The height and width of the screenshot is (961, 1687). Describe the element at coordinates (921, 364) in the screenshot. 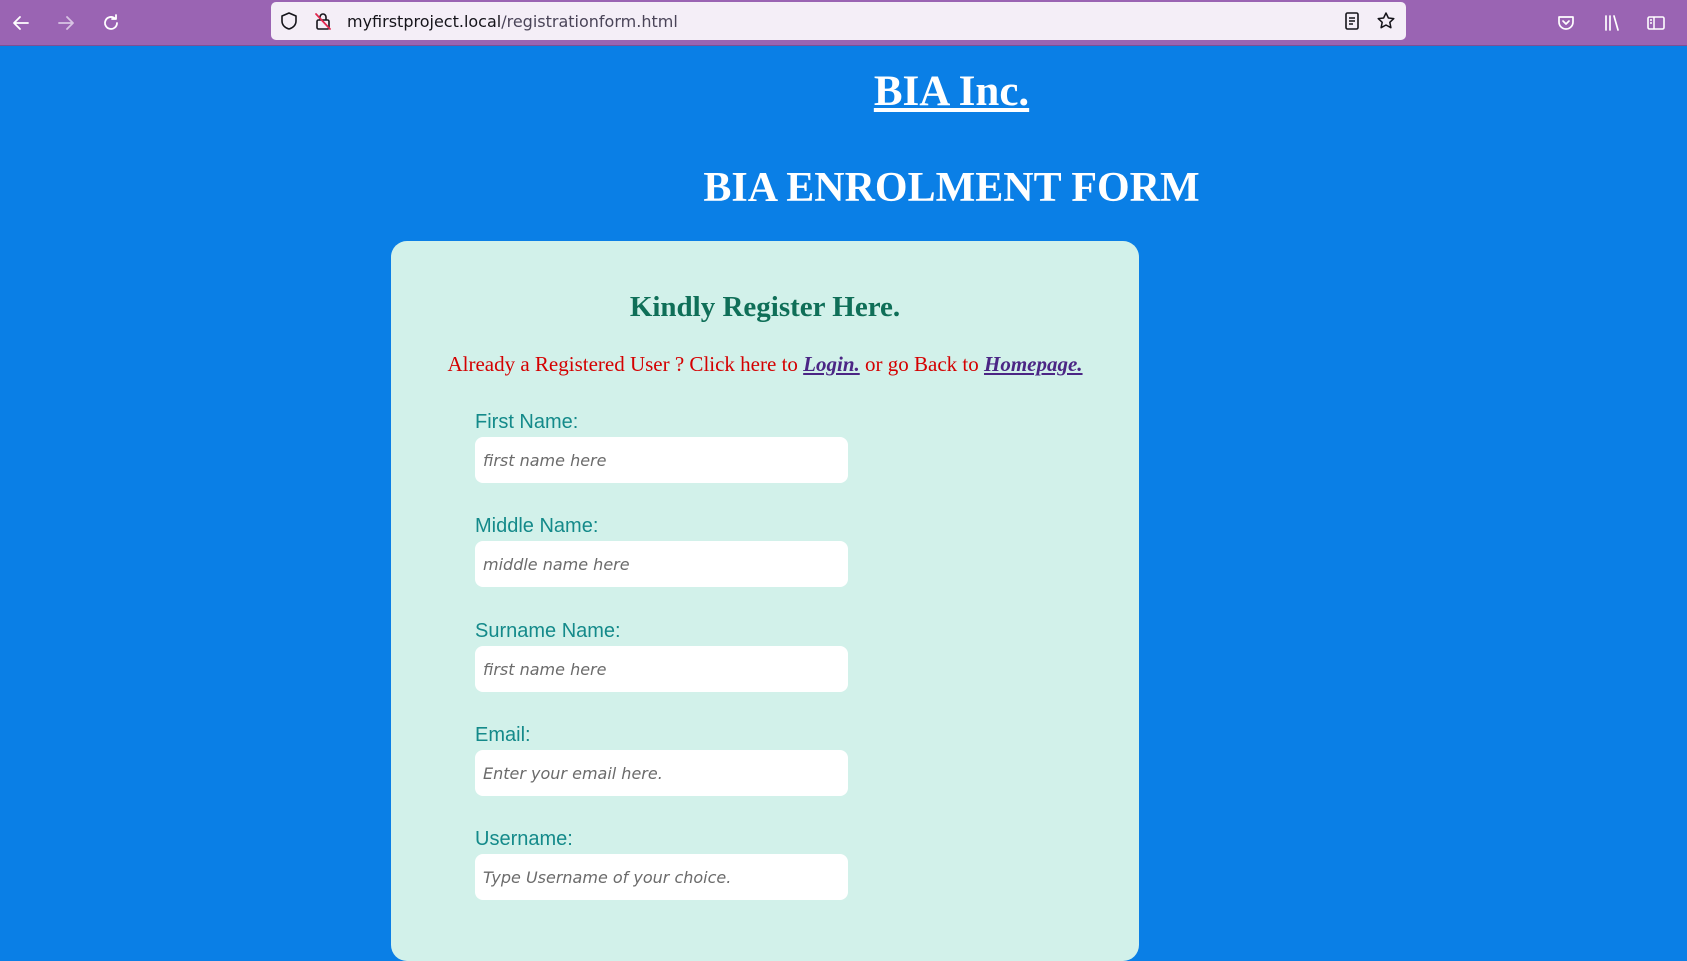

I see `login-prompt-middle: or go Back to` at that location.